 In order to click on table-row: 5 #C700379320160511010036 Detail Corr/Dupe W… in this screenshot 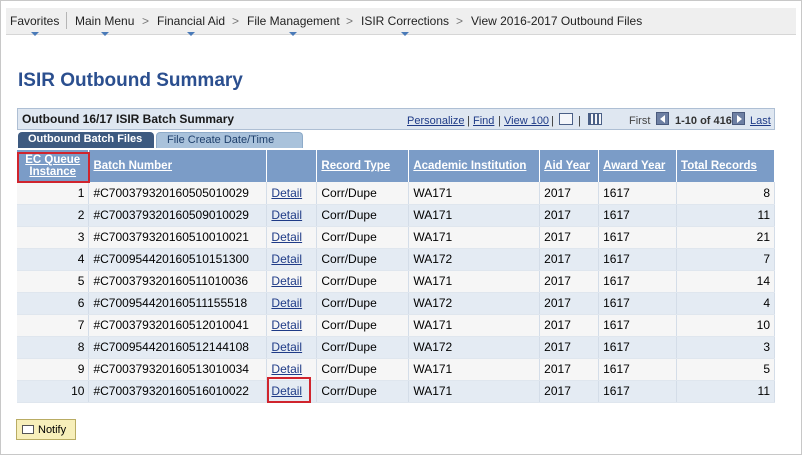, I will do `click(396, 281)`.